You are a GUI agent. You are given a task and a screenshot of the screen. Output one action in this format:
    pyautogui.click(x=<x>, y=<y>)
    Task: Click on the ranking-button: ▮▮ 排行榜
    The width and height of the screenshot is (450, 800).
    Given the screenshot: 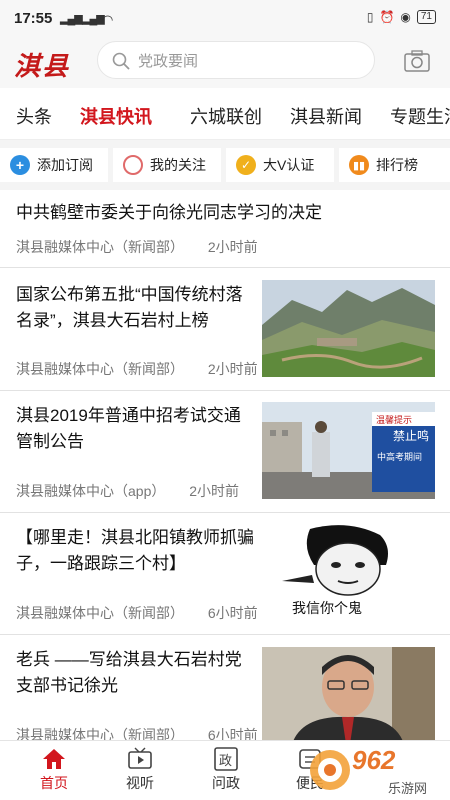 What is the action you would take?
    pyautogui.click(x=394, y=165)
    